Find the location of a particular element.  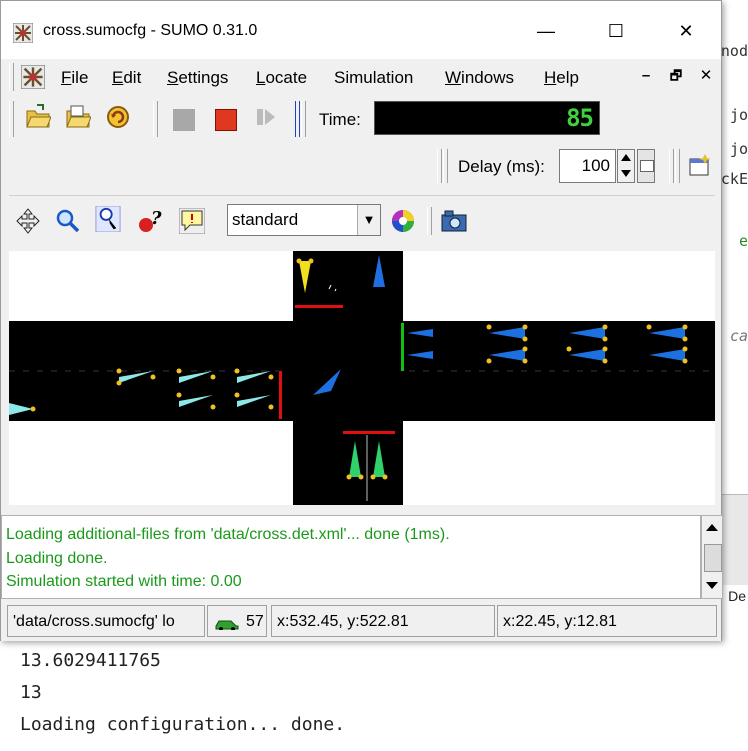

reload-icon is located at coordinates (118, 117).